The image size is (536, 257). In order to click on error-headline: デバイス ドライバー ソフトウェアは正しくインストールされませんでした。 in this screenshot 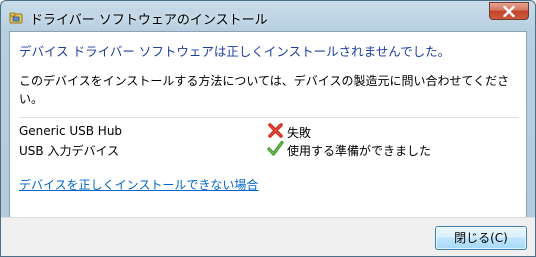, I will do `click(235, 51)`.